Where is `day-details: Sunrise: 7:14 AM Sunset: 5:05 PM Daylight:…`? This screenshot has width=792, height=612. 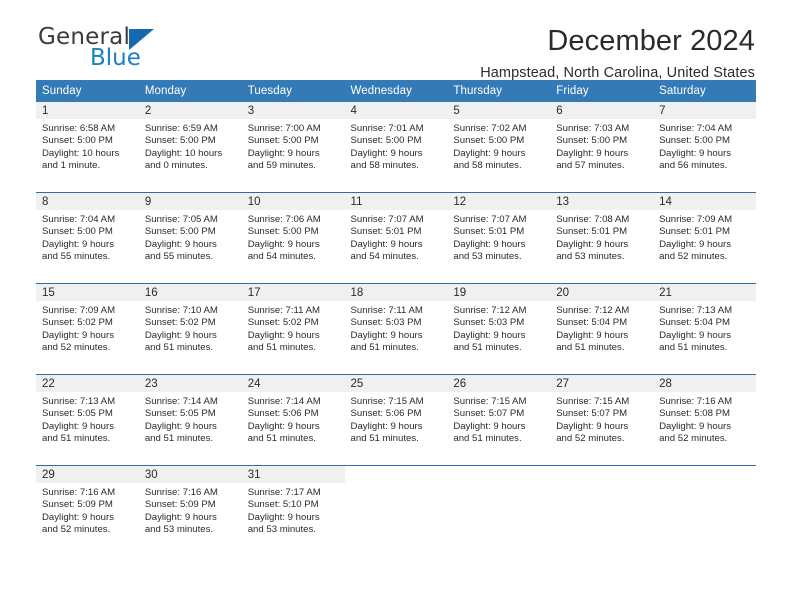
day-details: Sunrise: 7:14 AM Sunset: 5:05 PM Daylight:… is located at coordinates (190, 418).